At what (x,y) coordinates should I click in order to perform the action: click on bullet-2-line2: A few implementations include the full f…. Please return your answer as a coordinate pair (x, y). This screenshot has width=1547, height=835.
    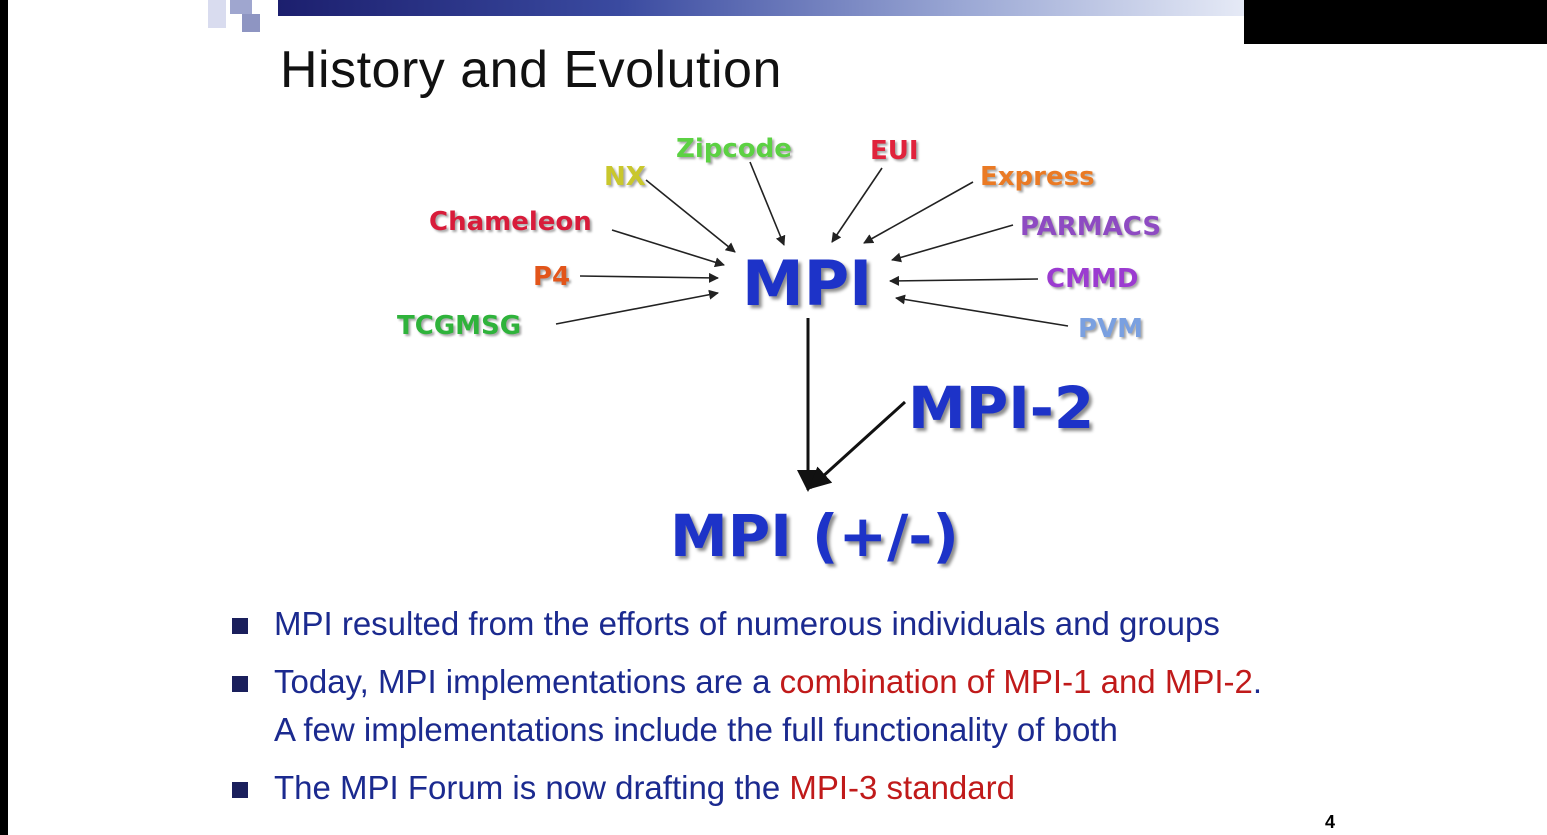
    Looking at the image, I should click on (696, 729).